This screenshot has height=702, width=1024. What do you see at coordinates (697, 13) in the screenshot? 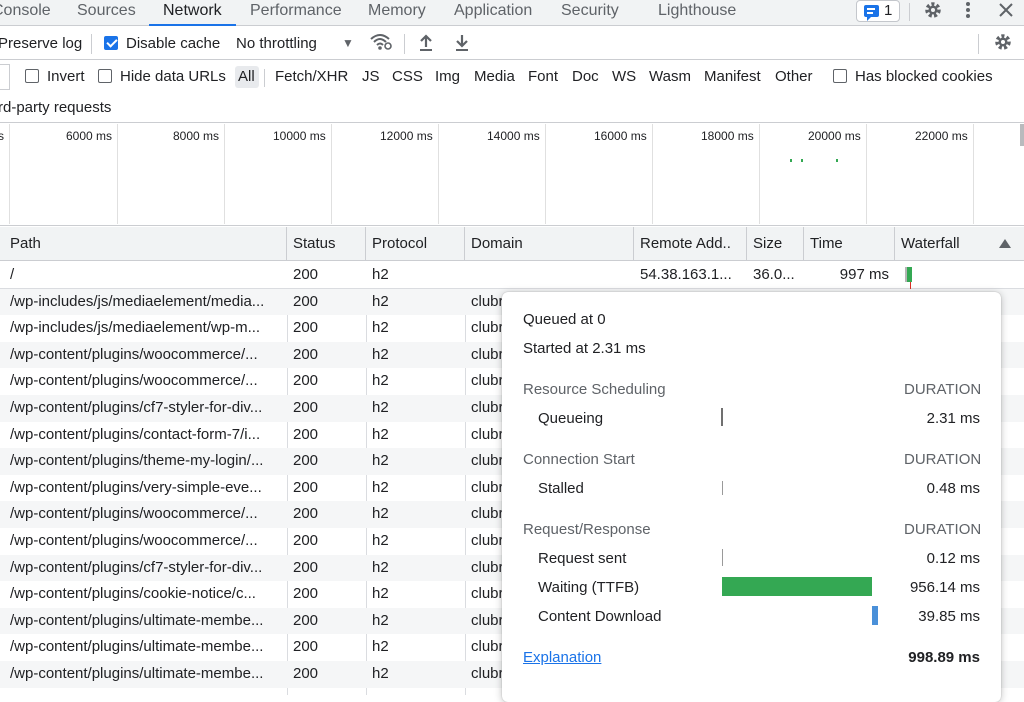
I see `tab-lighthouse: Lighthouse` at bounding box center [697, 13].